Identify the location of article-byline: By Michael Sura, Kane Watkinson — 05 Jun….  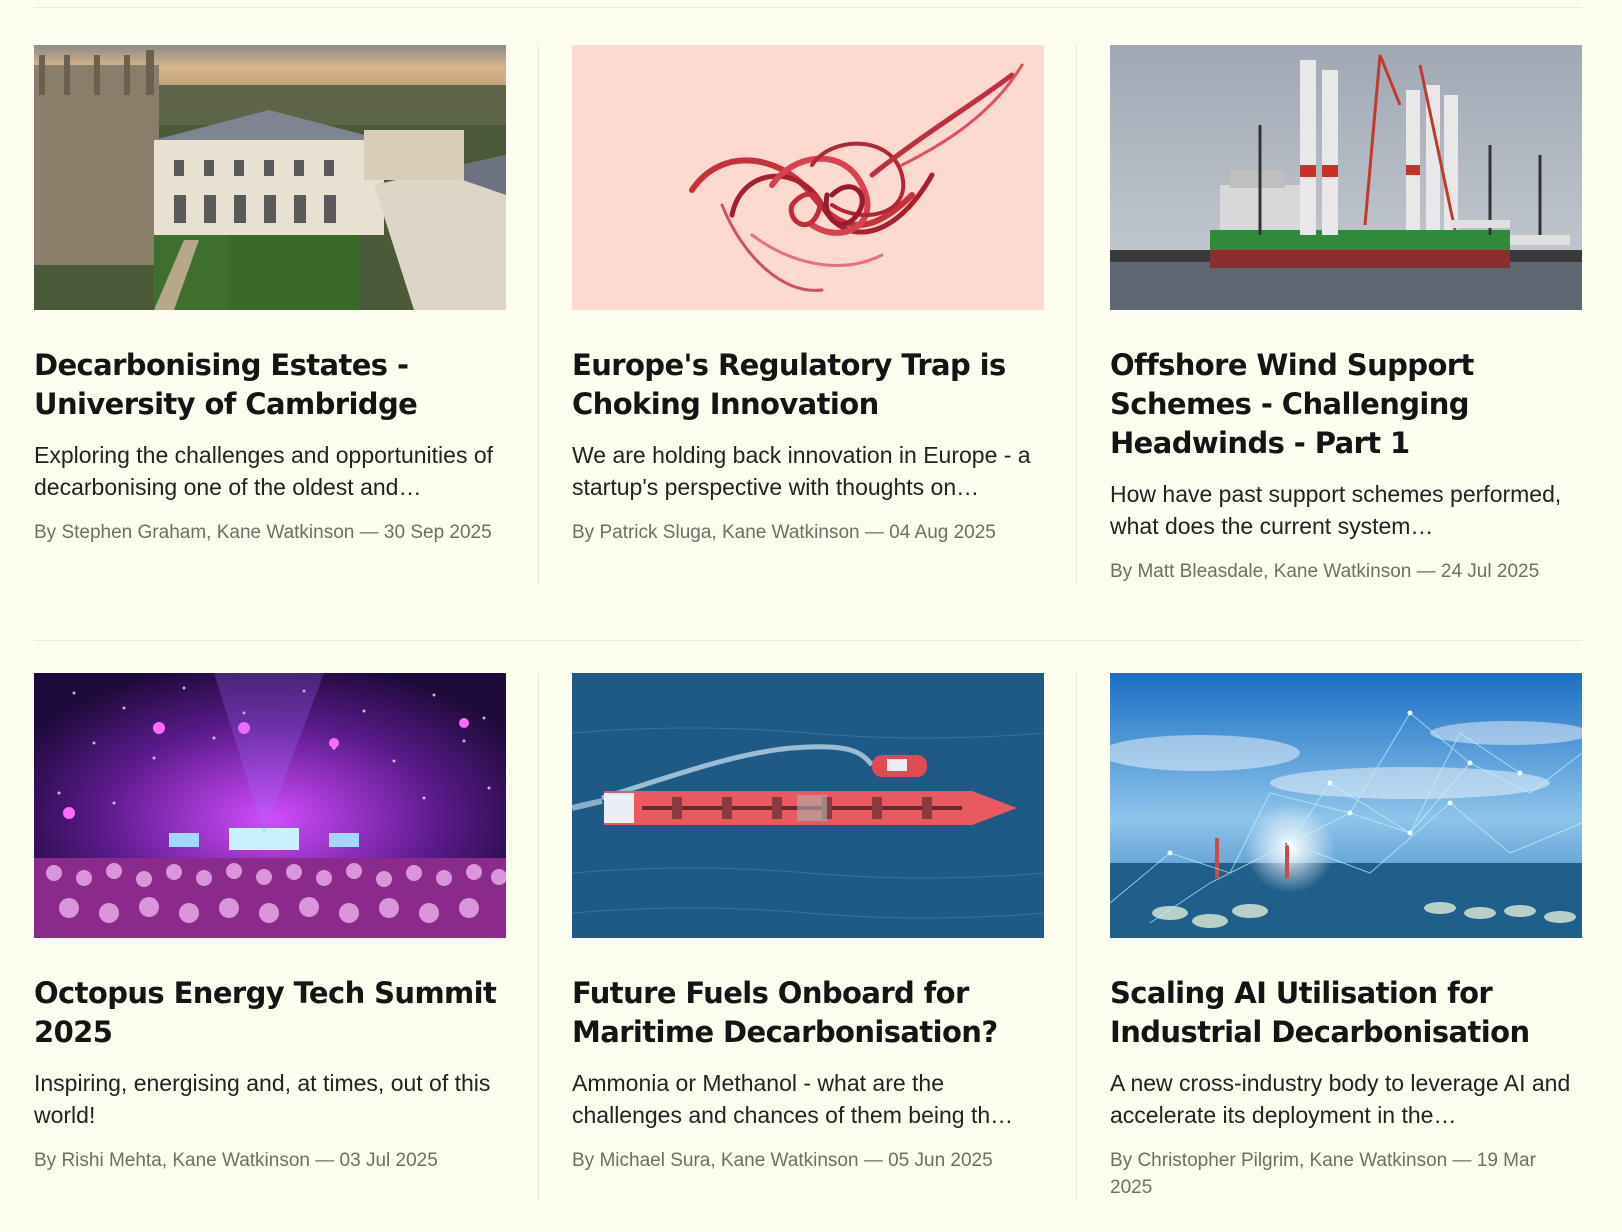
(782, 1160).